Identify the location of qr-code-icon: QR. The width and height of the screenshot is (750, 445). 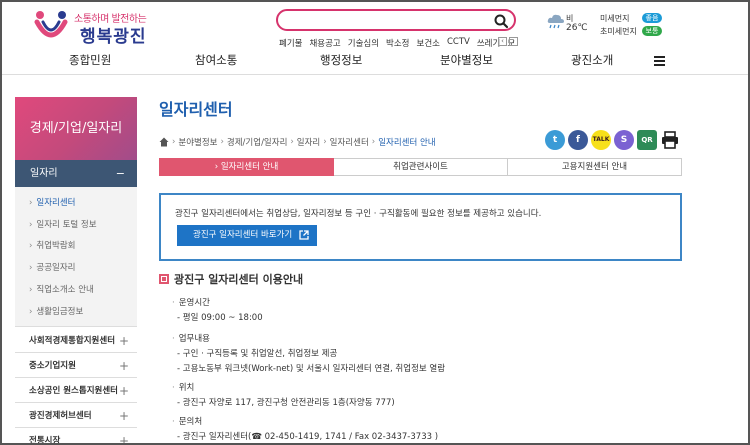
(647, 140).